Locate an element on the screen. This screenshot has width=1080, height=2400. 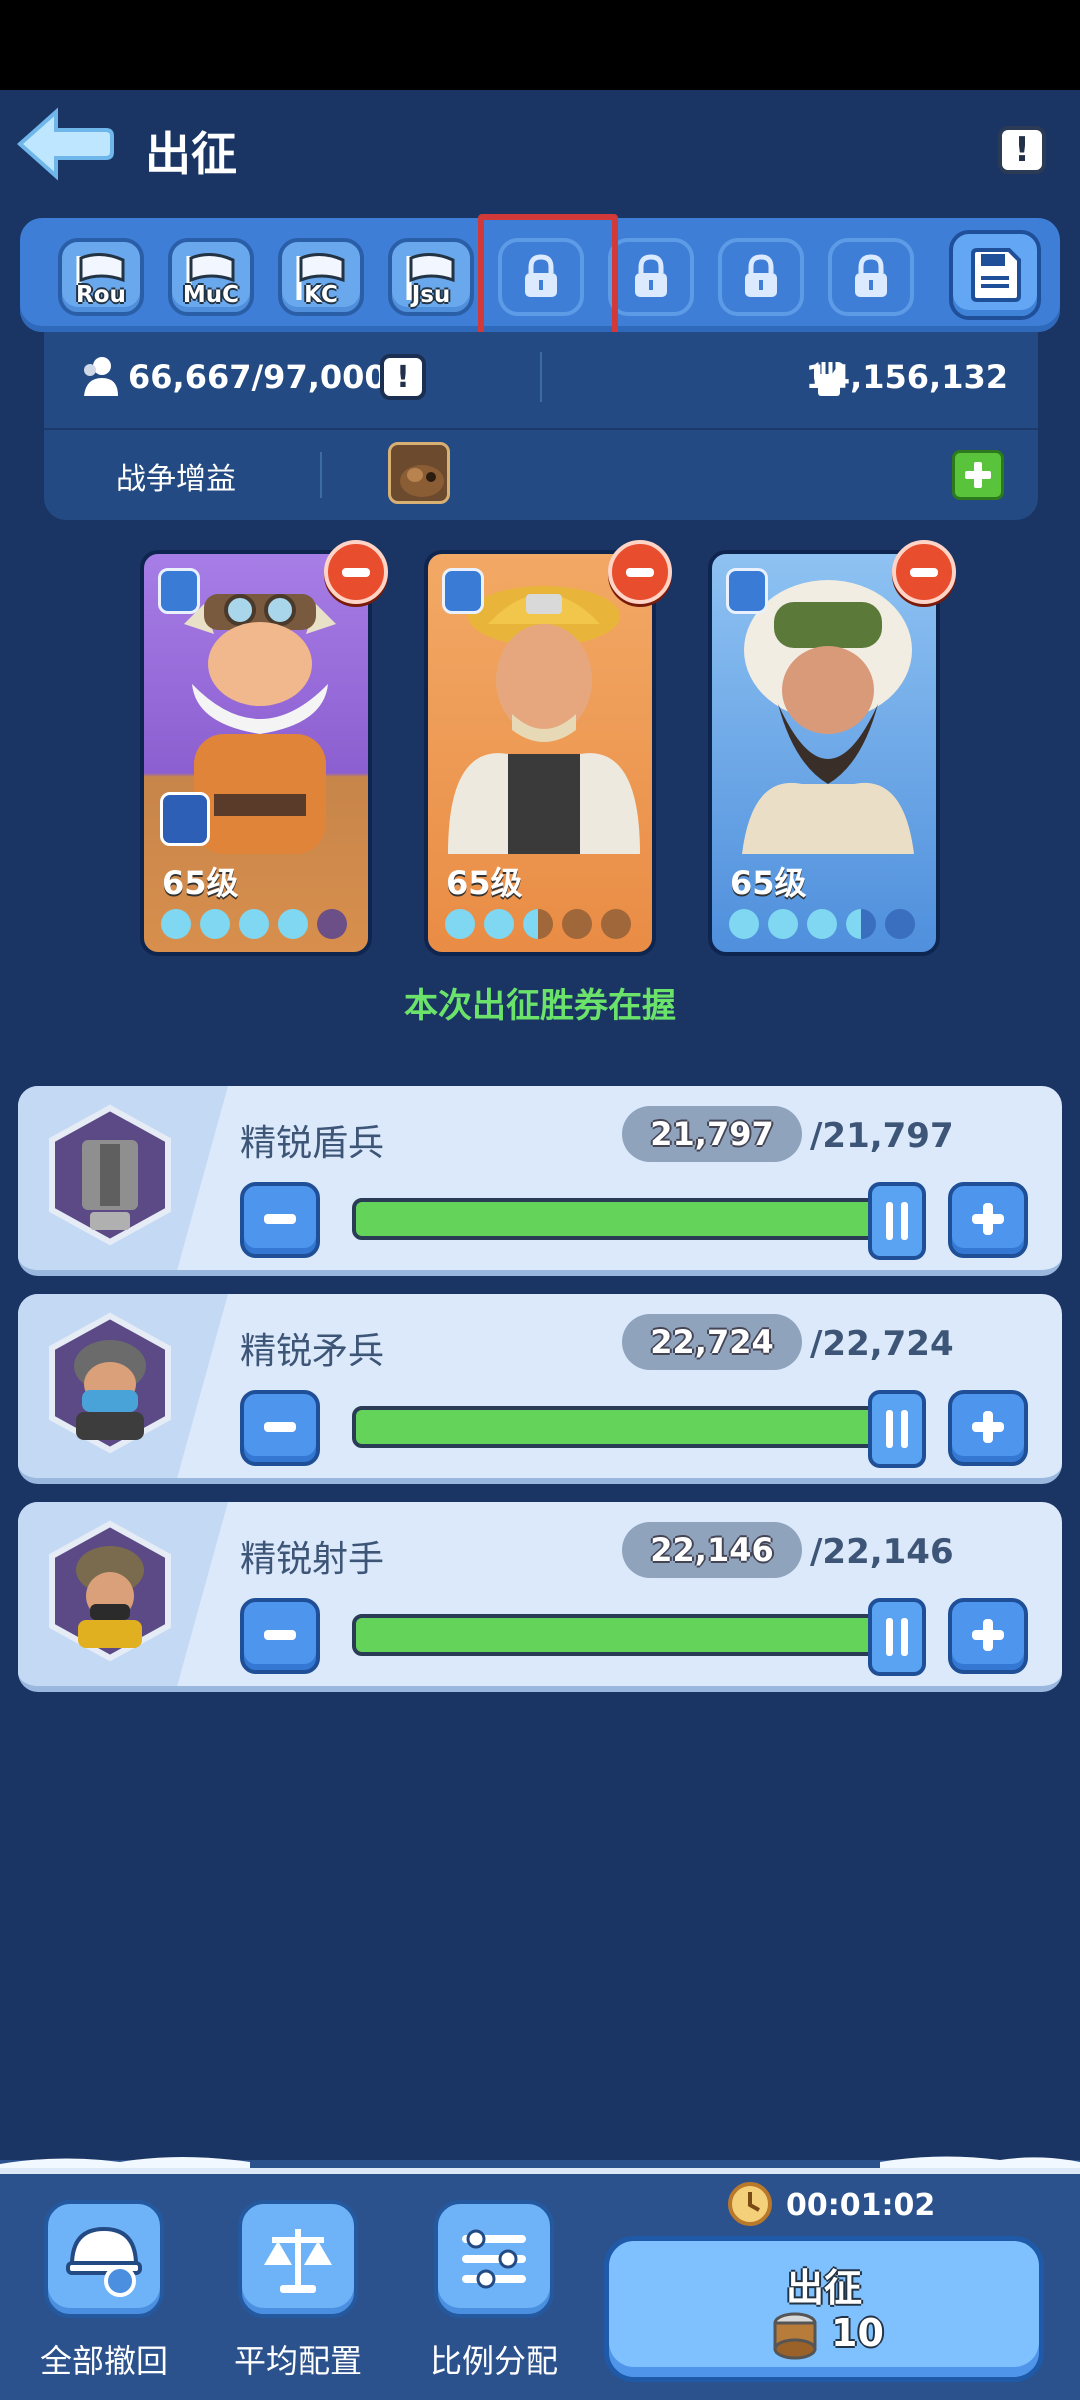
spear-troop-portrait is located at coordinates (110, 1383).